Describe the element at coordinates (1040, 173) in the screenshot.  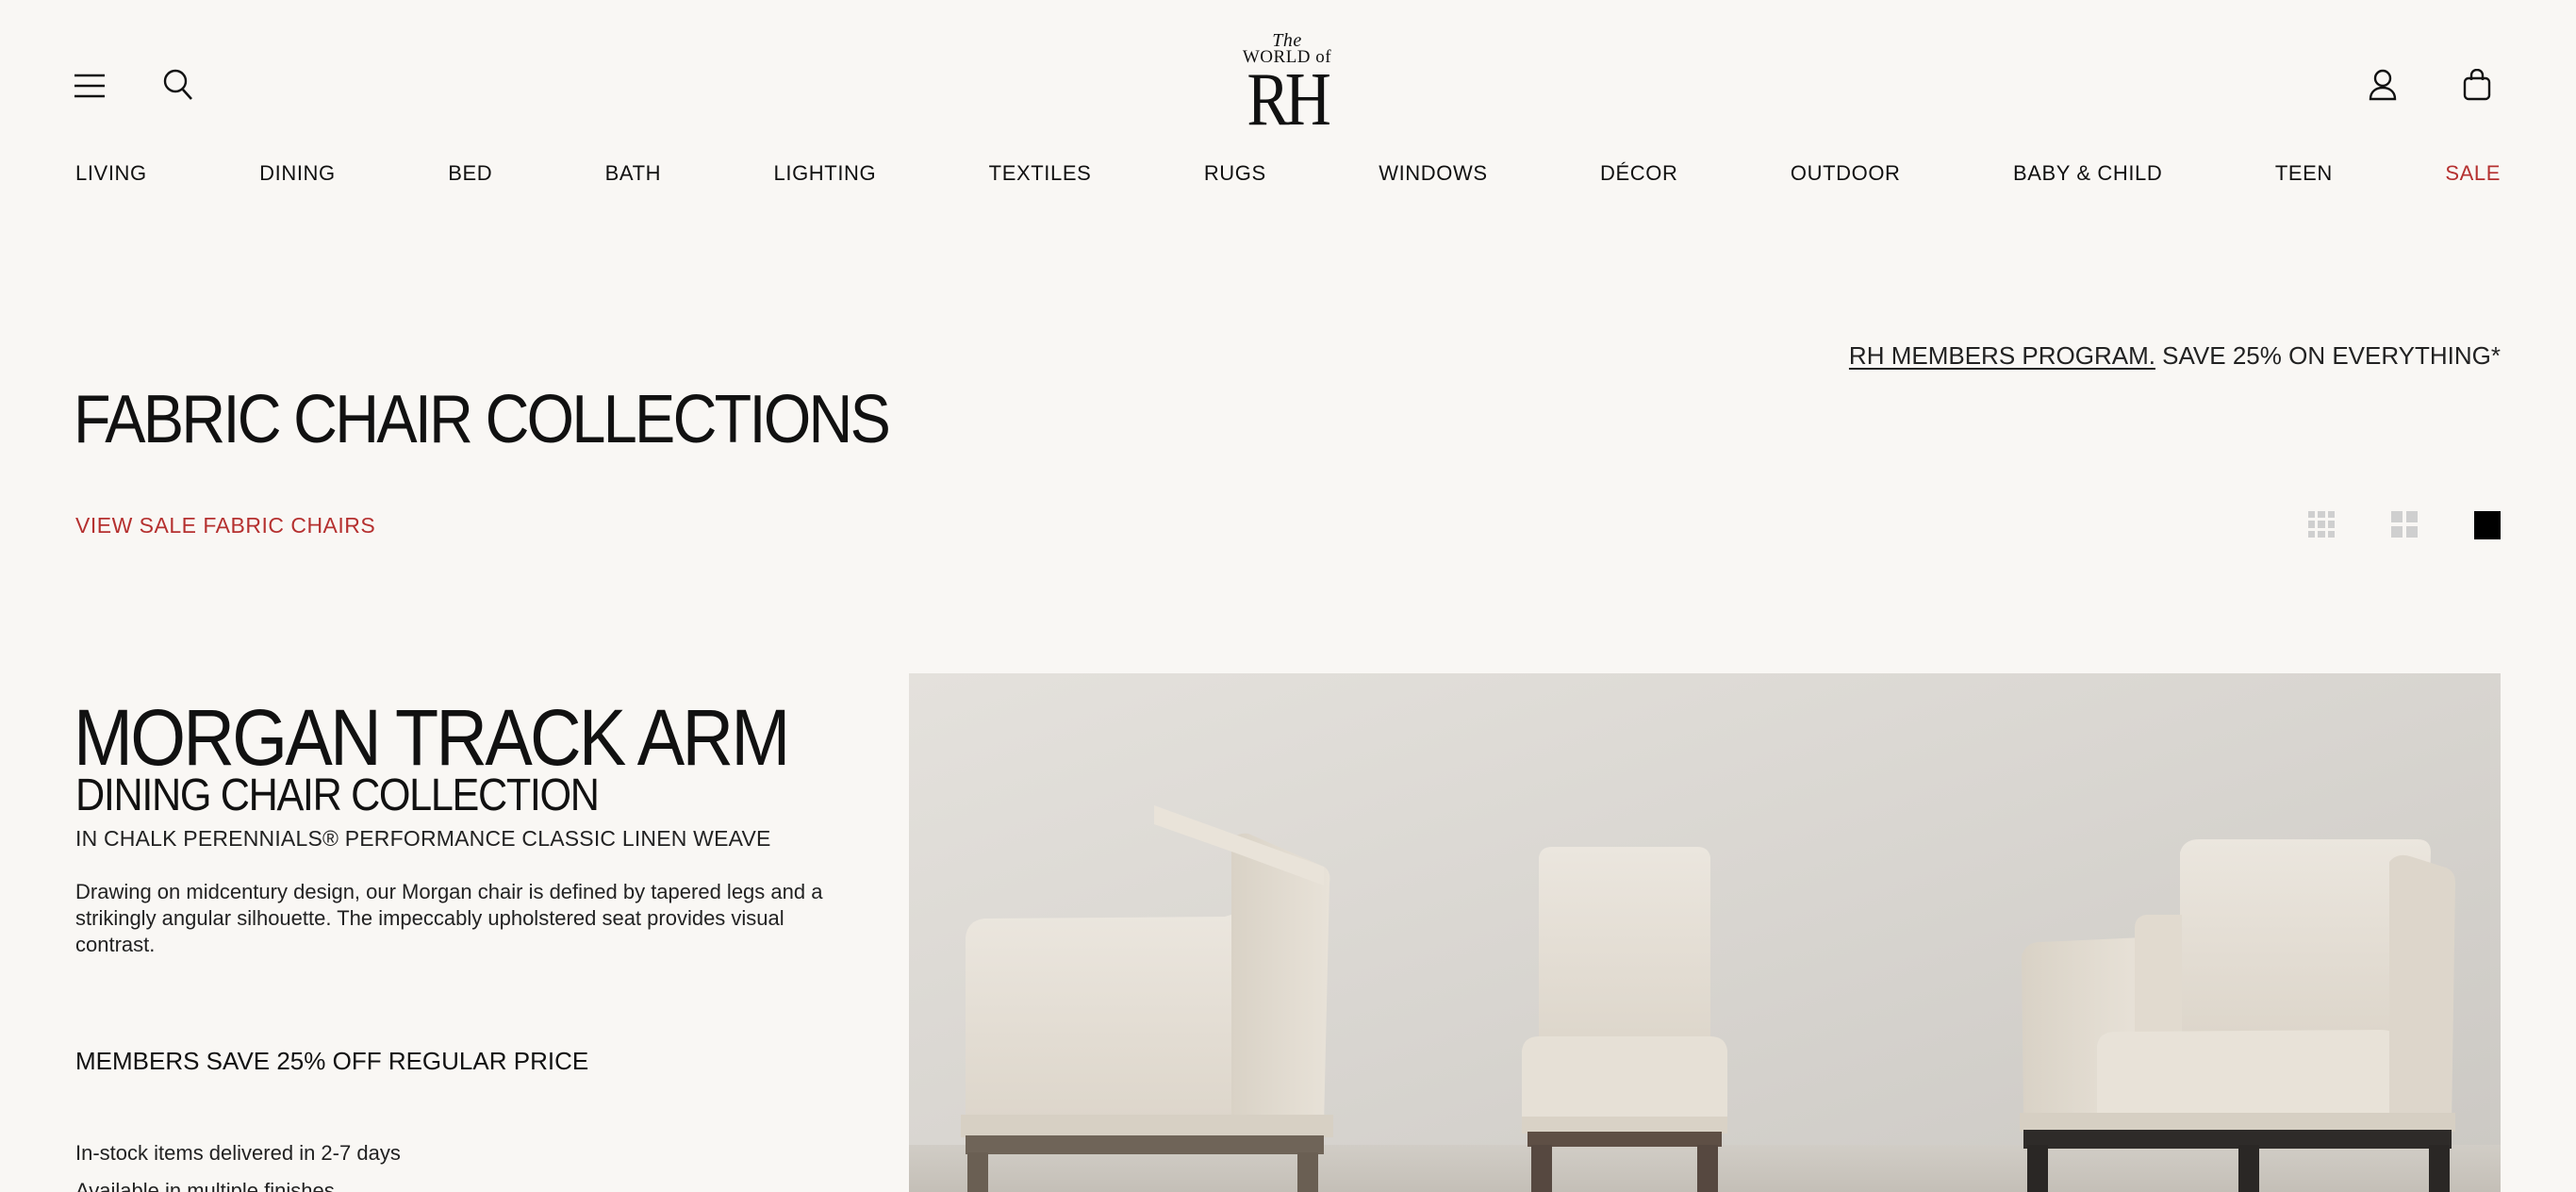
I see `nav-item-textiles: TEXTILES` at that location.